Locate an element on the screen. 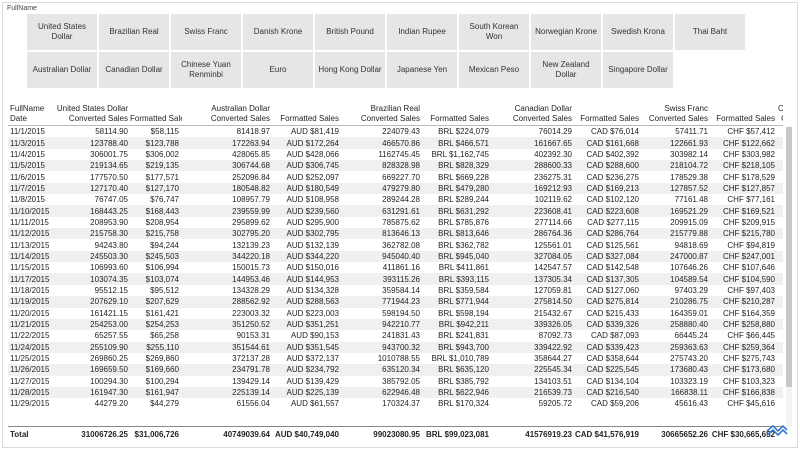 Image resolution: width=800 pixels, height=450 pixels. table-cell: 10716 is located at coordinates (780, 211).